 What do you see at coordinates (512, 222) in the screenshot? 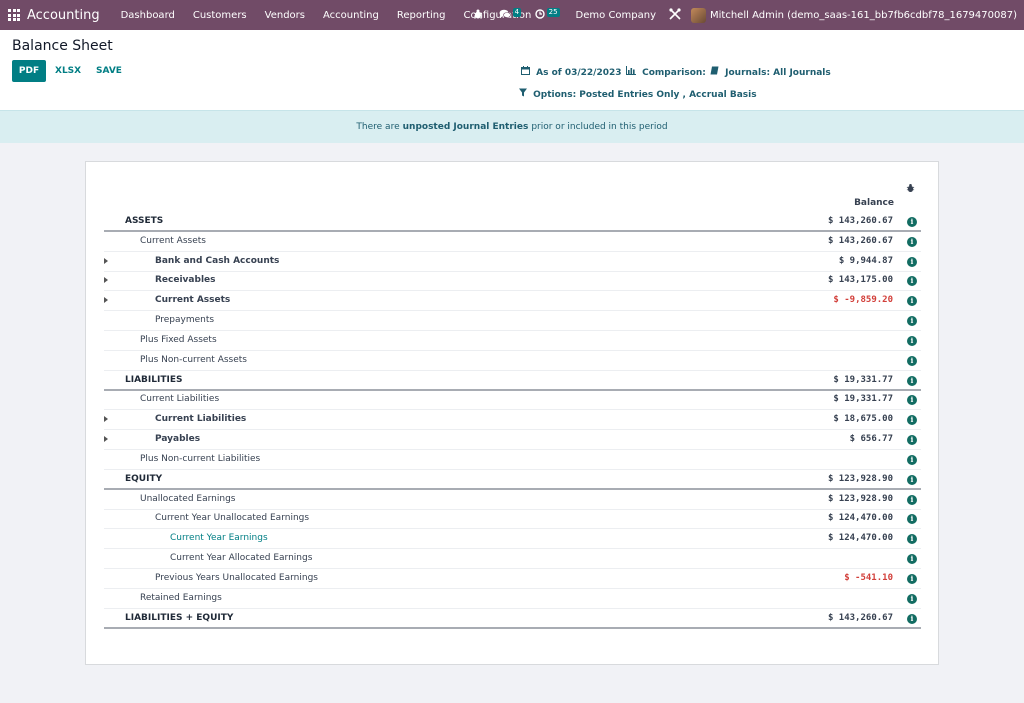
I see `report-row: ASSETS $ 143,260.67 i` at bounding box center [512, 222].